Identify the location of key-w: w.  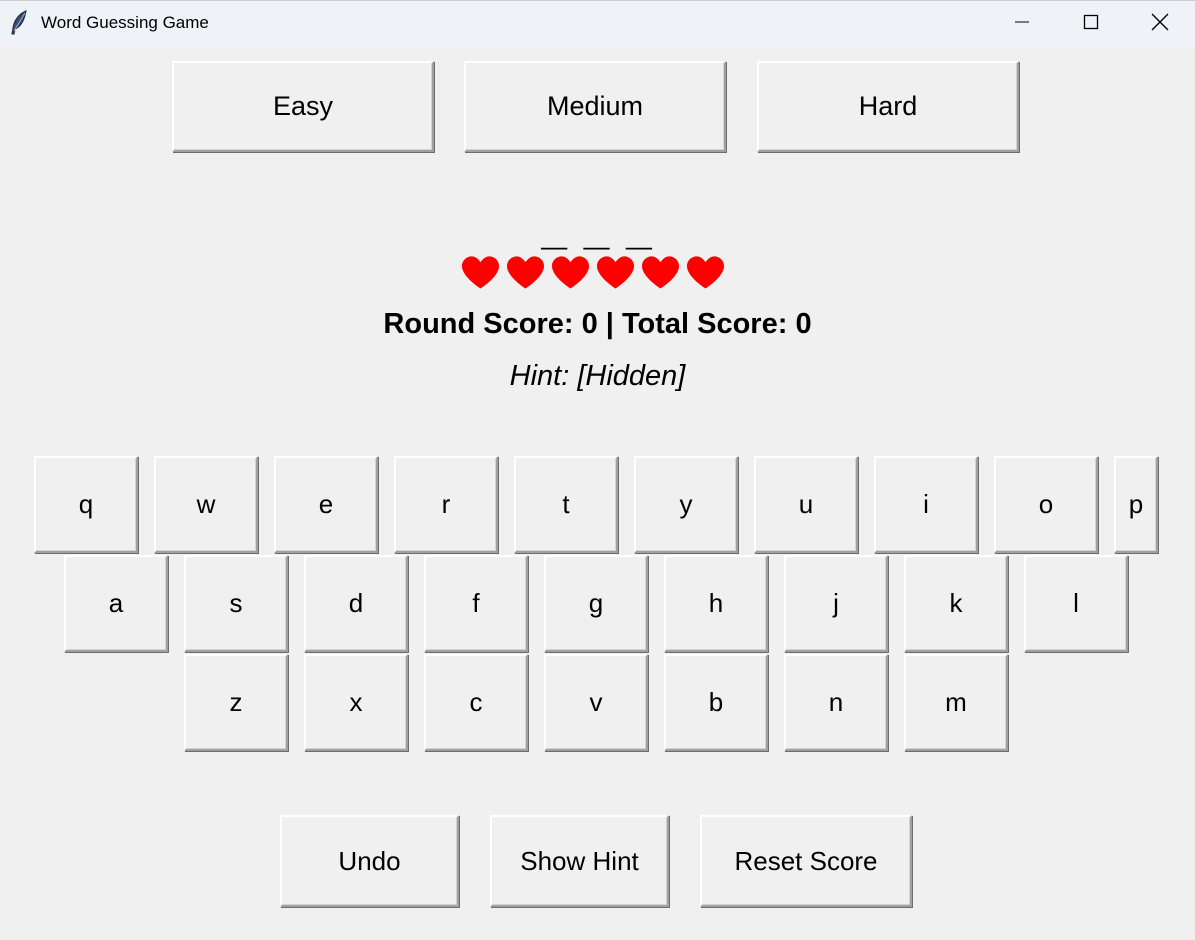
(206, 504).